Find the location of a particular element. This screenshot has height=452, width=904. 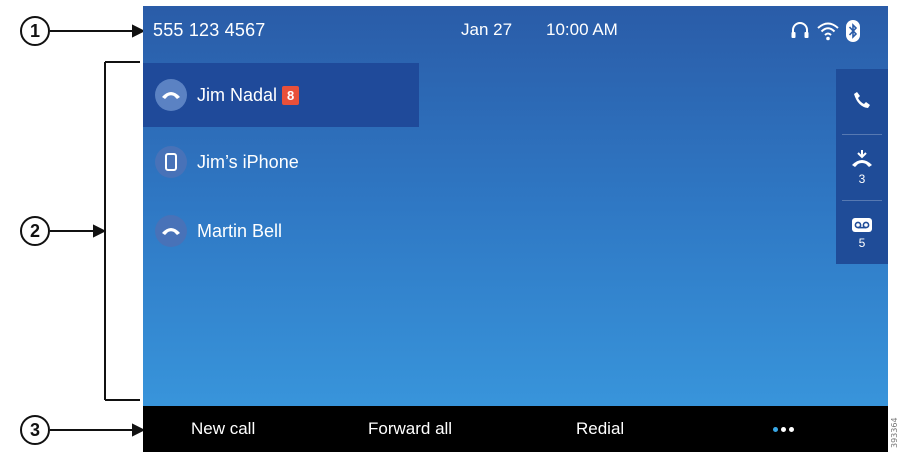

status-icons is located at coordinates (825, 31).